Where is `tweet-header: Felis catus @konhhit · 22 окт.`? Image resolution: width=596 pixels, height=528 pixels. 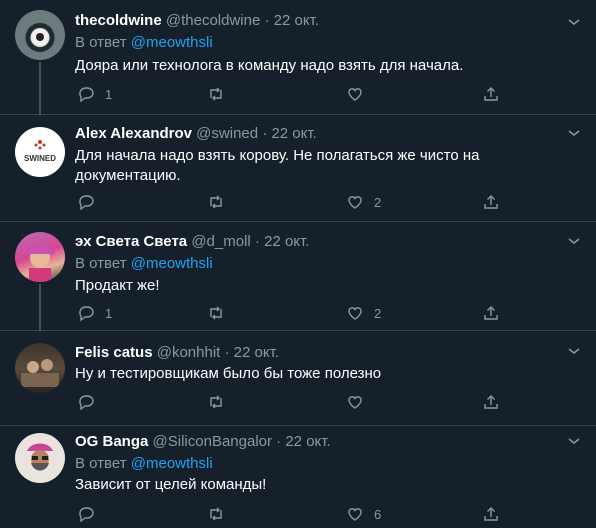
tweet-header: Felis catus @konhhit · 22 окт. is located at coordinates (177, 353).